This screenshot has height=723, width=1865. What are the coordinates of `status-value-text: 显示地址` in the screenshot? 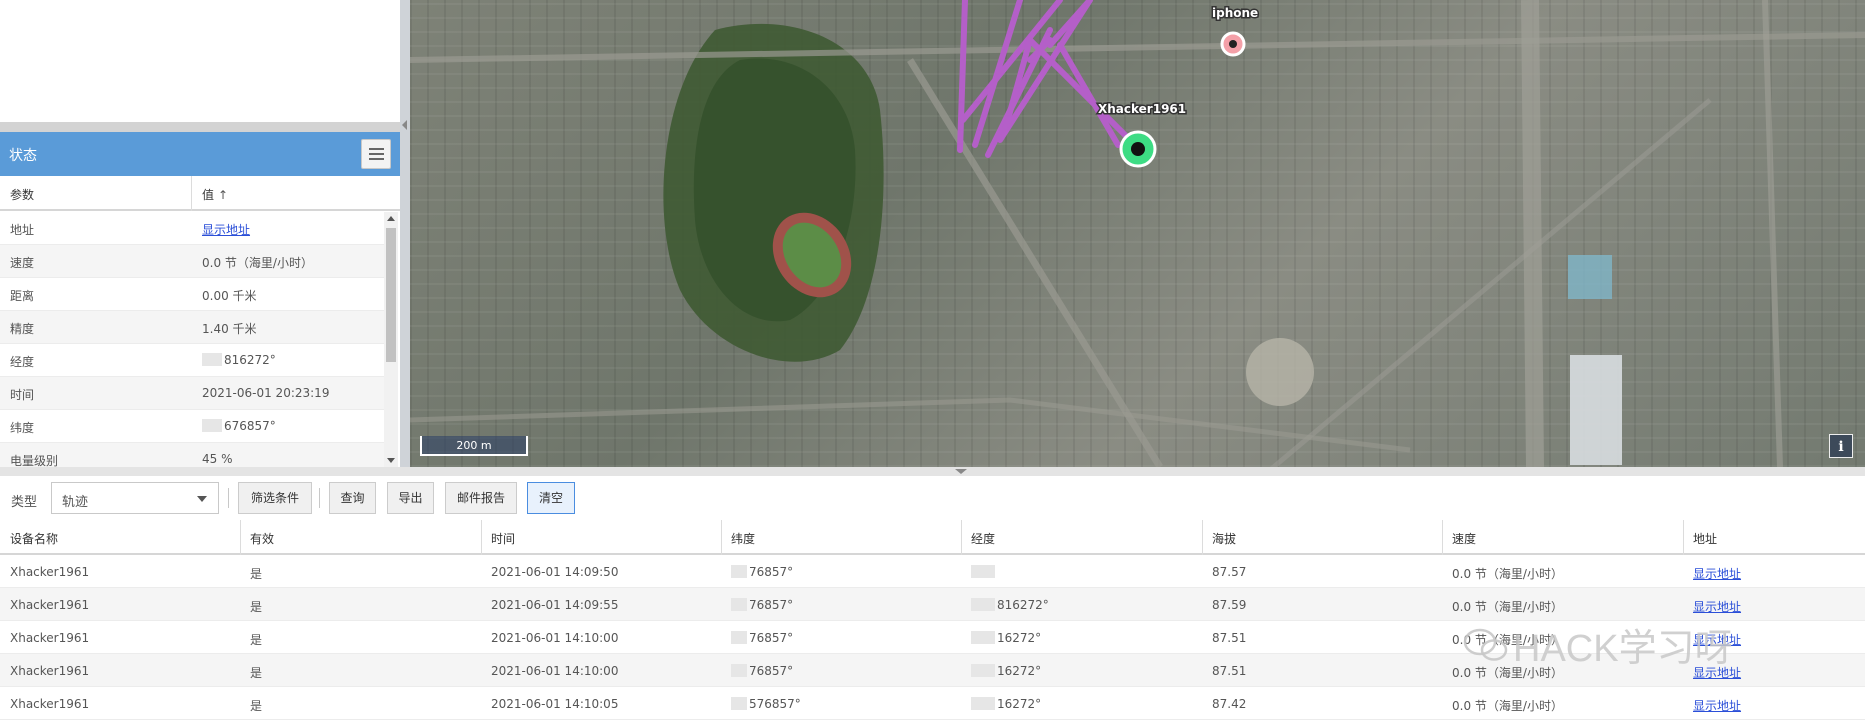 It's located at (226, 230).